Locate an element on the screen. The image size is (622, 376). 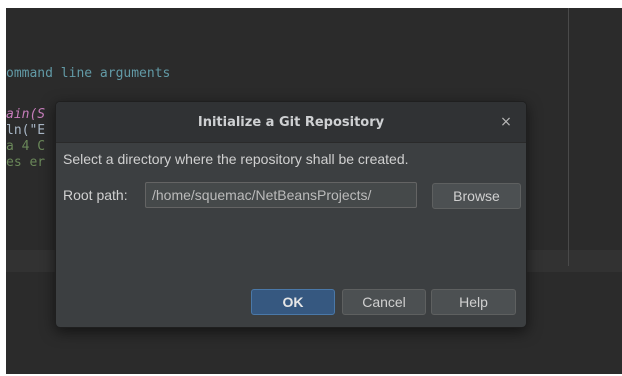
help-button: Help is located at coordinates (473, 302).